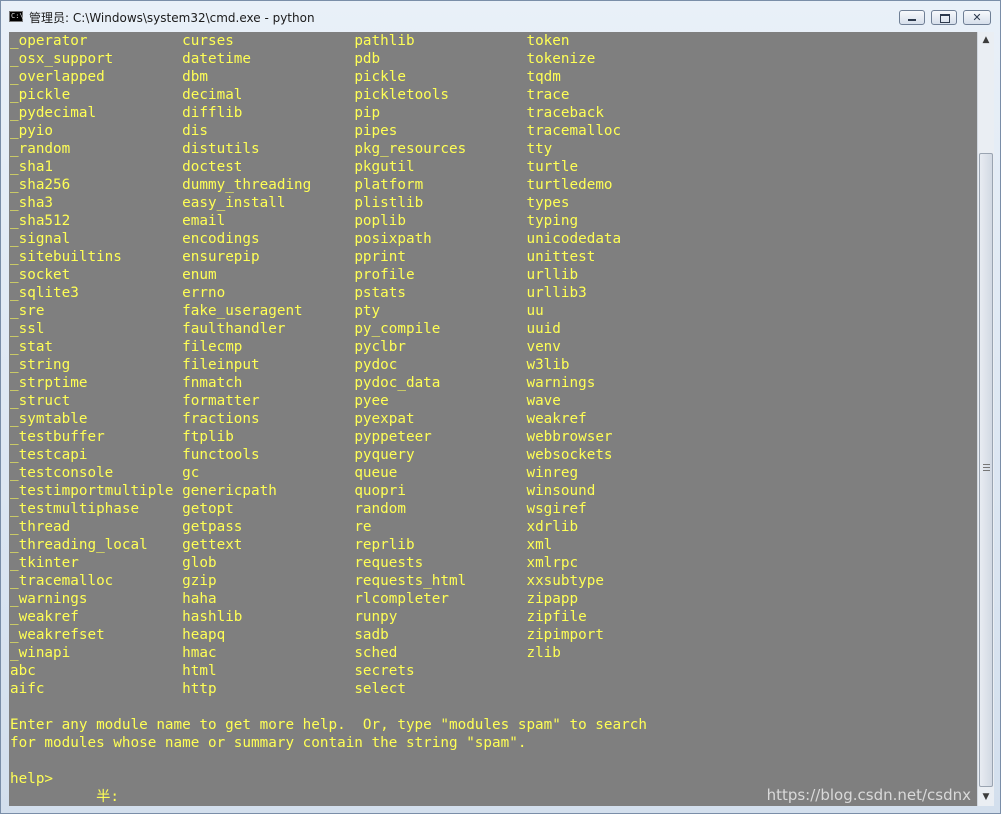 The image size is (1001, 814). I want to click on module-name: turtledemo, so click(569, 185).